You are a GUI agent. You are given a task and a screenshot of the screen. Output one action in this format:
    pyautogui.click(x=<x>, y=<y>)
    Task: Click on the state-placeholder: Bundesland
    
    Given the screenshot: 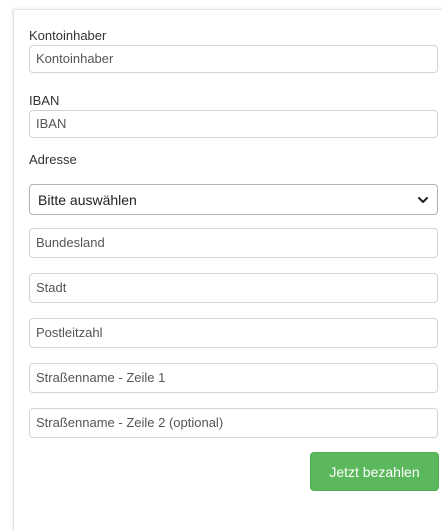 What is the action you would take?
    pyautogui.click(x=70, y=242)
    